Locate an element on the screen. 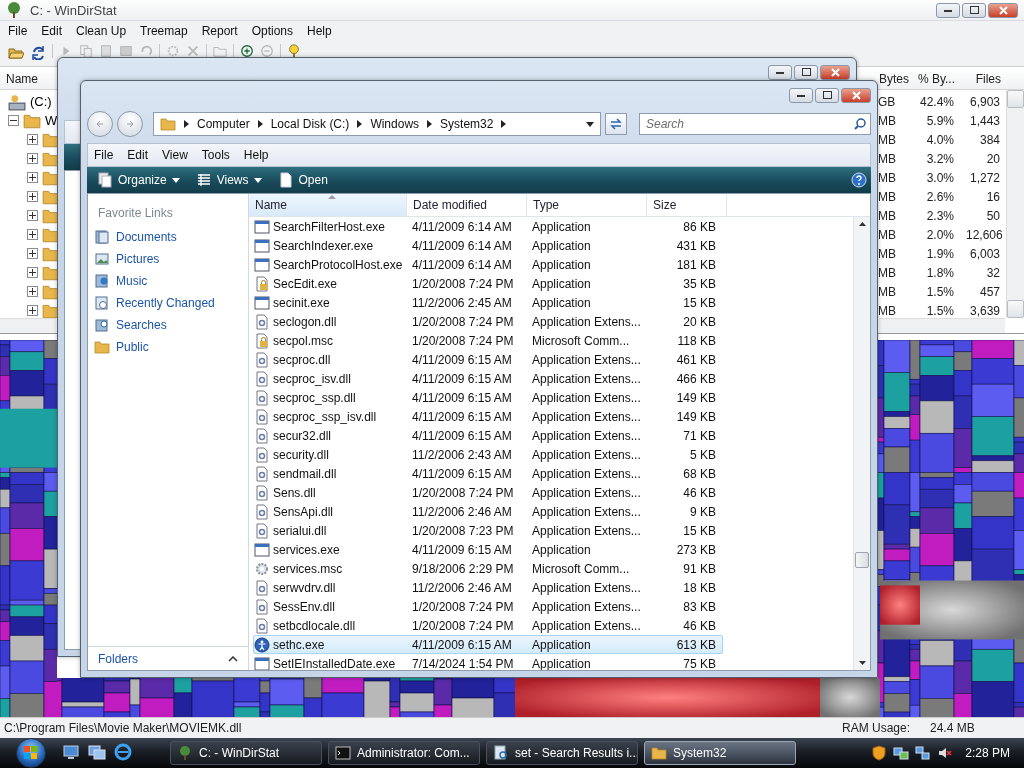 The image size is (1024, 768). breadcrumb-item: Windows is located at coordinates (395, 124).